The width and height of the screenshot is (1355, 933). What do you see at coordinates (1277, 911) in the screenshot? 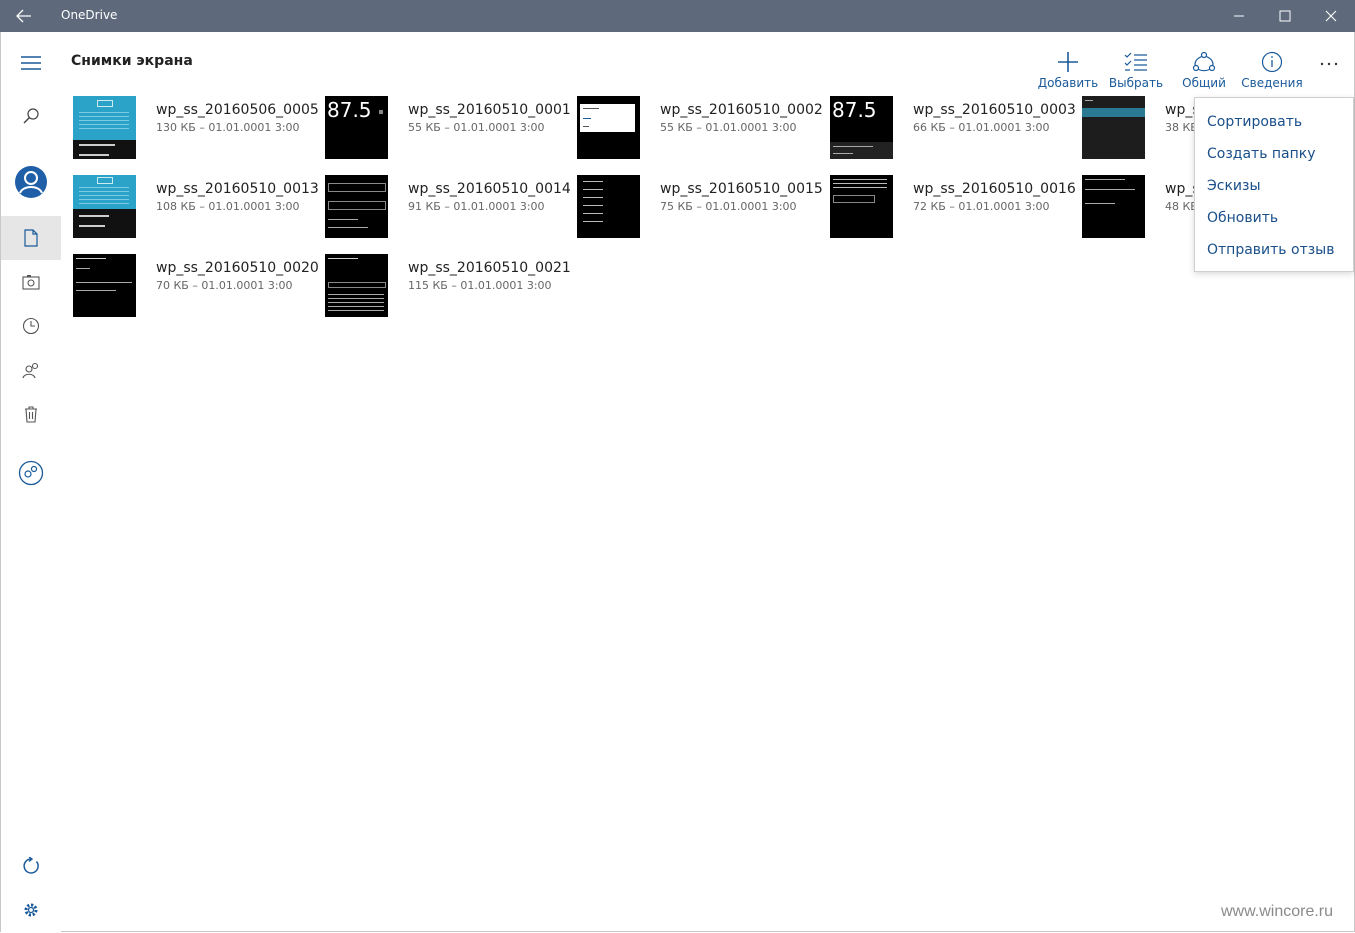
I see `watermark: www.wincore.ru` at bounding box center [1277, 911].